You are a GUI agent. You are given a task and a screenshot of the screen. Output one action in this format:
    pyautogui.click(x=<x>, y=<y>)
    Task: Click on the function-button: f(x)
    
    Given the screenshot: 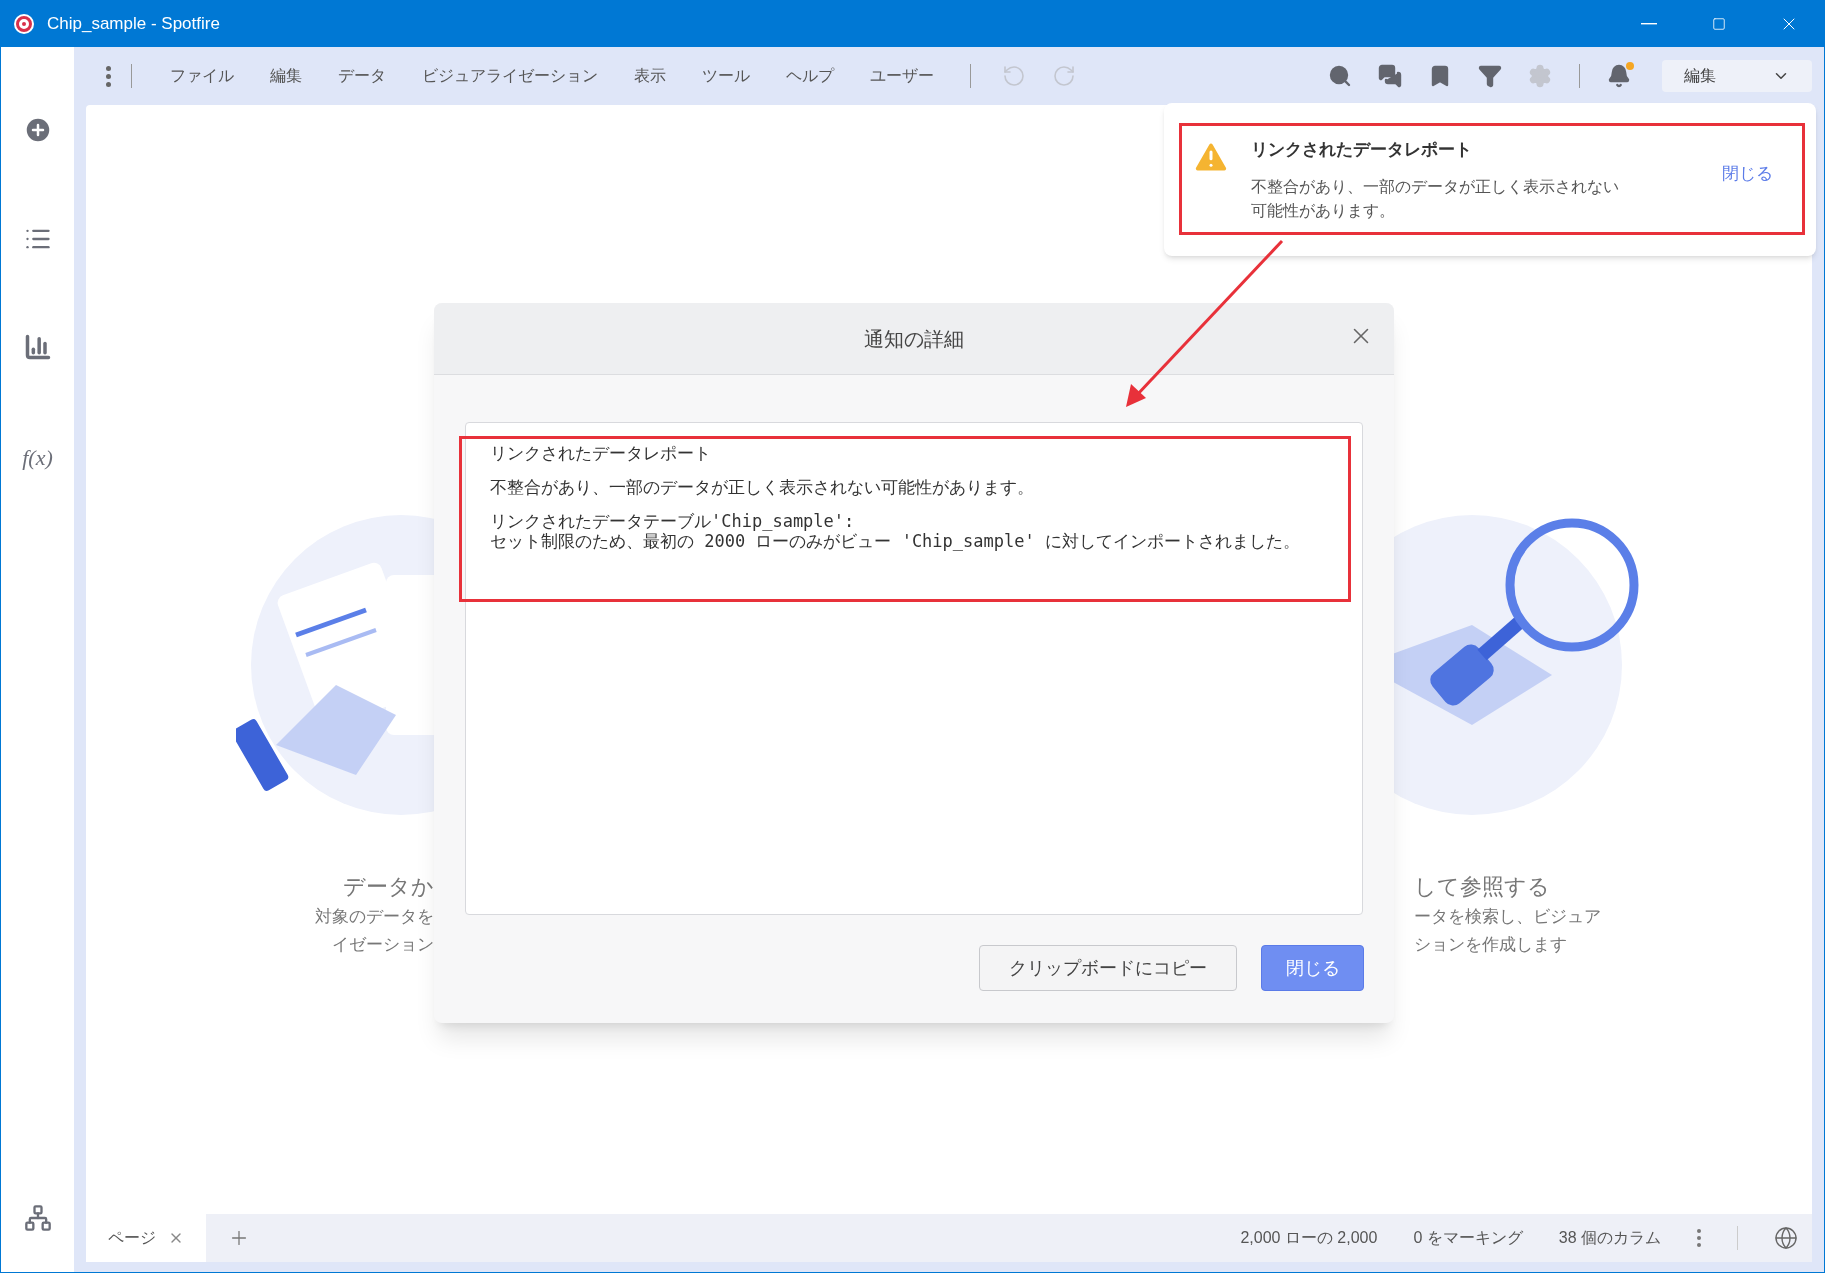 What is the action you would take?
    pyautogui.click(x=37, y=457)
    